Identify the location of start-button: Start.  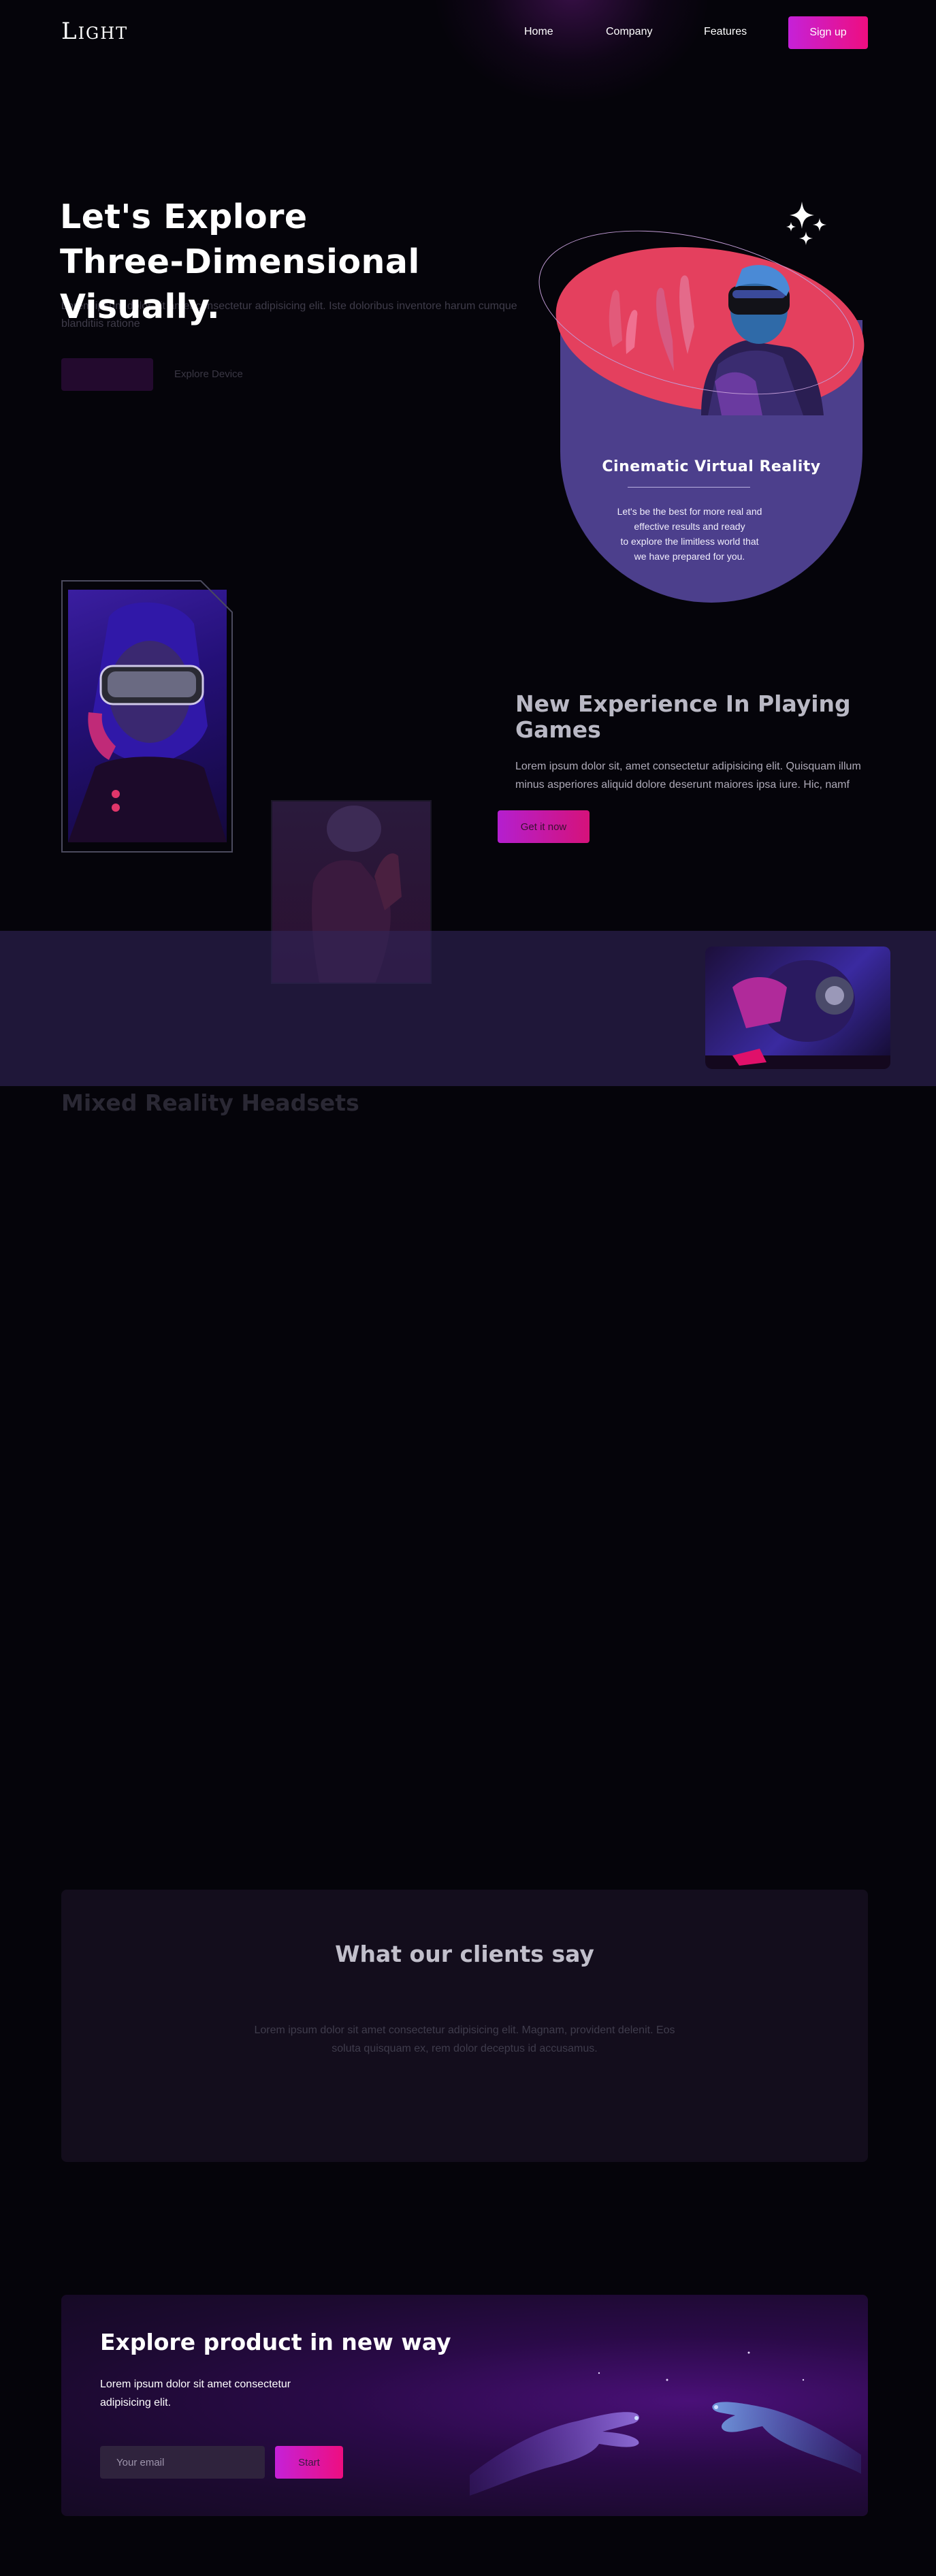
(309, 2462).